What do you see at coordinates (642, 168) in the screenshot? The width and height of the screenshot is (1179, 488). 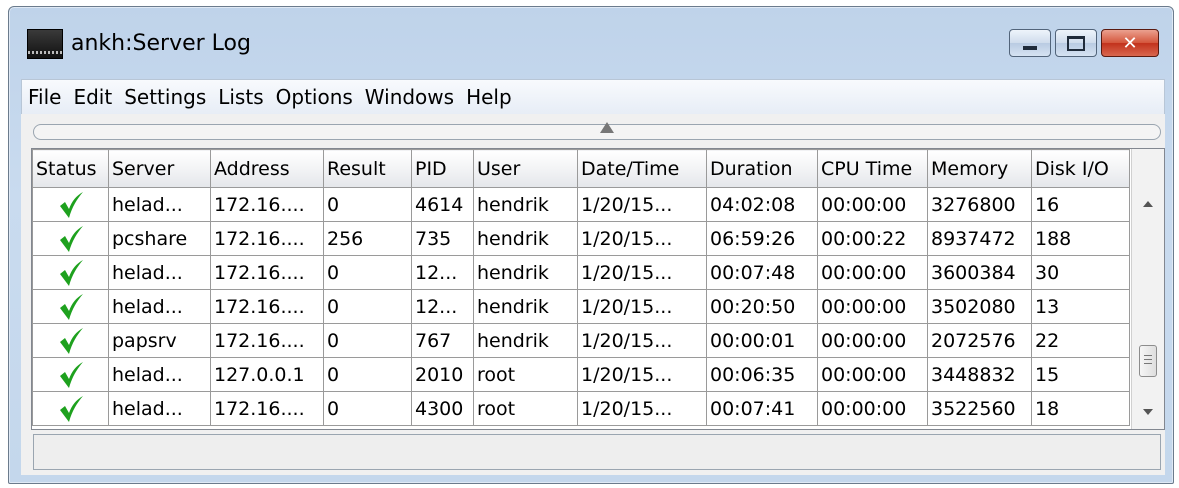 I see `column-header-date-time: Date/Time` at bounding box center [642, 168].